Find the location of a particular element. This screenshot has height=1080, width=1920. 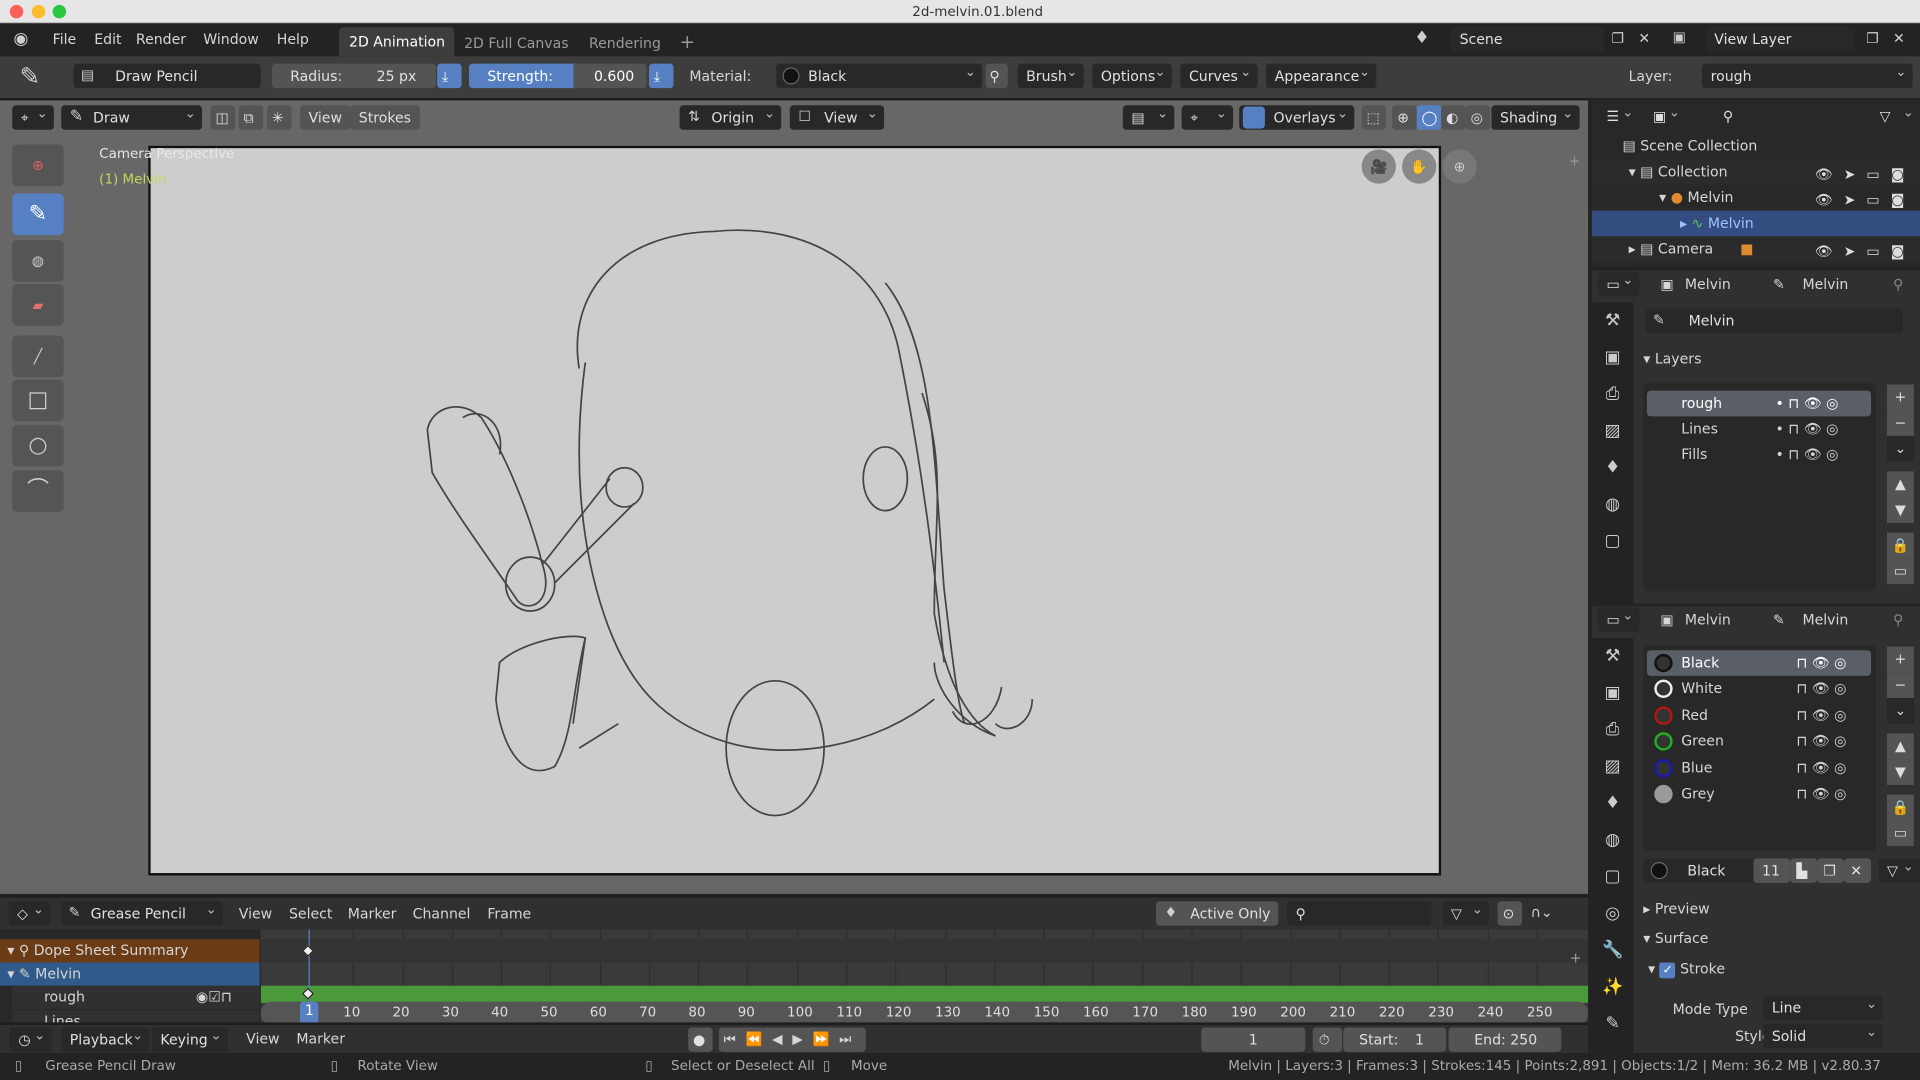

duplicate-material-button: ❐ is located at coordinates (1831, 870).